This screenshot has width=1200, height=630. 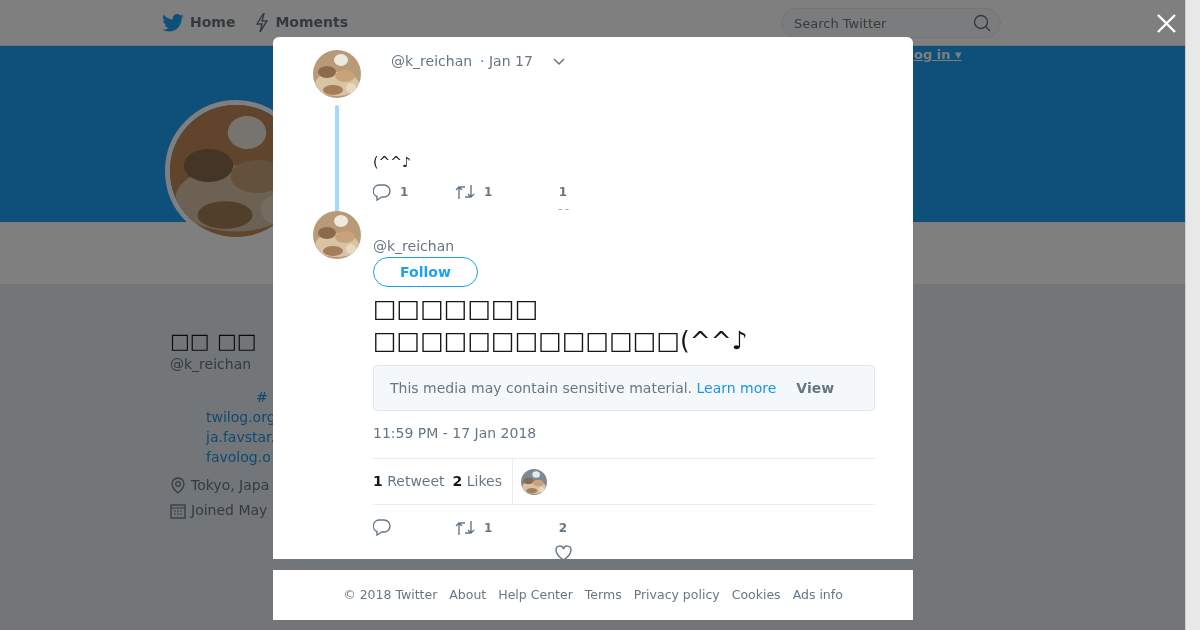 What do you see at coordinates (390, 594) in the screenshot?
I see `copyright-text: © 2018 Twitter` at bounding box center [390, 594].